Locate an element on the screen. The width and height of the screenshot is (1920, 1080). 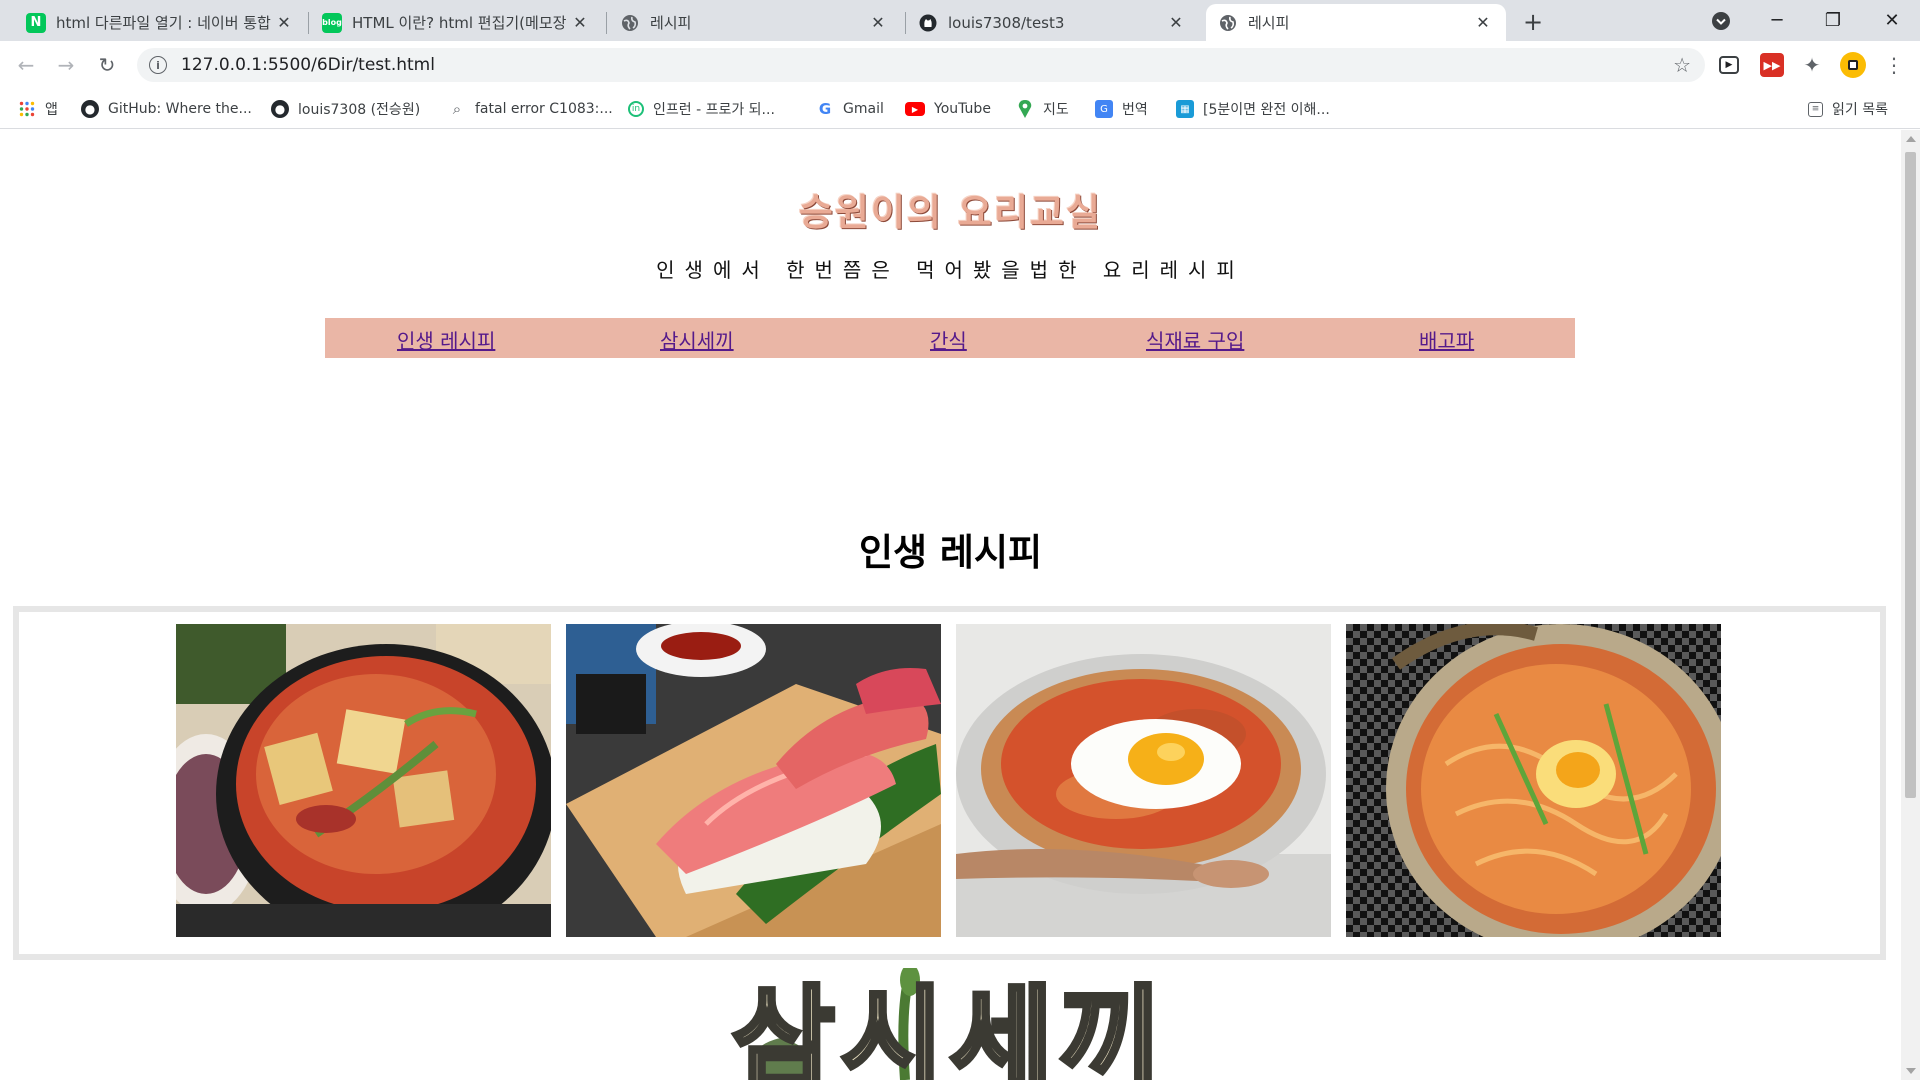
extension-red-icon: ▶▶ is located at coordinates (1772, 65).